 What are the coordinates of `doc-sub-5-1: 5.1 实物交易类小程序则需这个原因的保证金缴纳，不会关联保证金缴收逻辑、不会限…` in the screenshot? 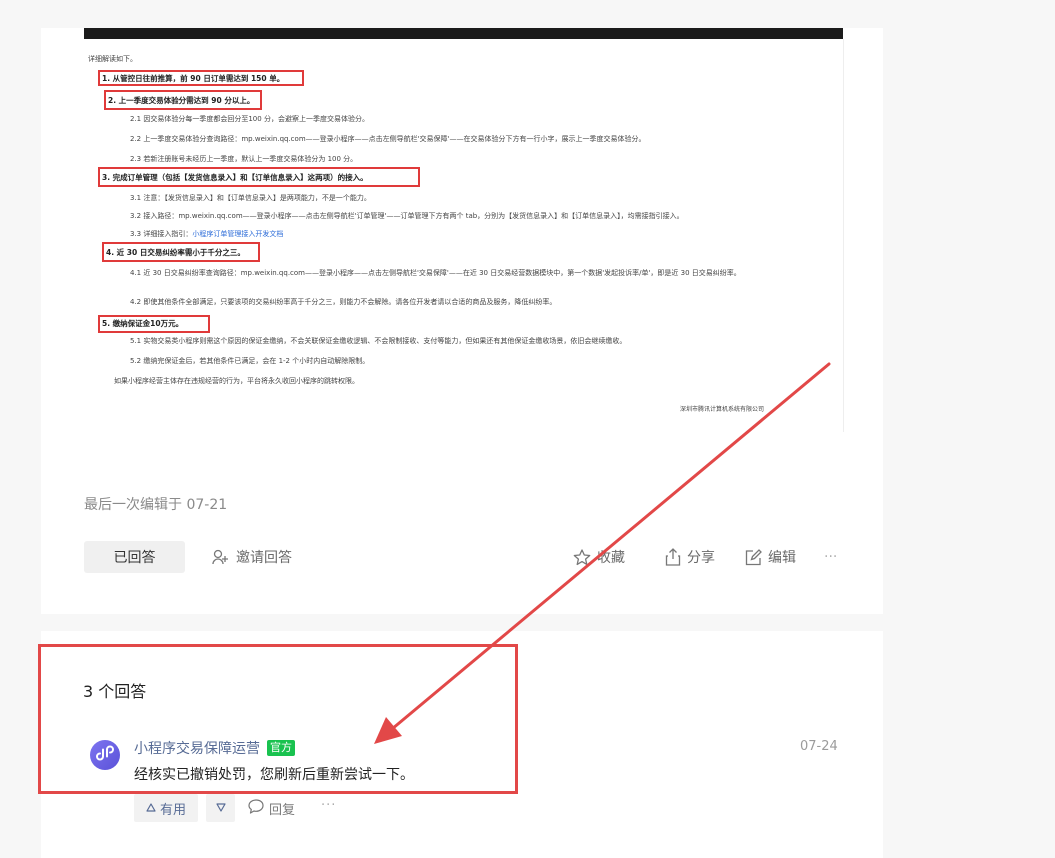 It's located at (378, 341).